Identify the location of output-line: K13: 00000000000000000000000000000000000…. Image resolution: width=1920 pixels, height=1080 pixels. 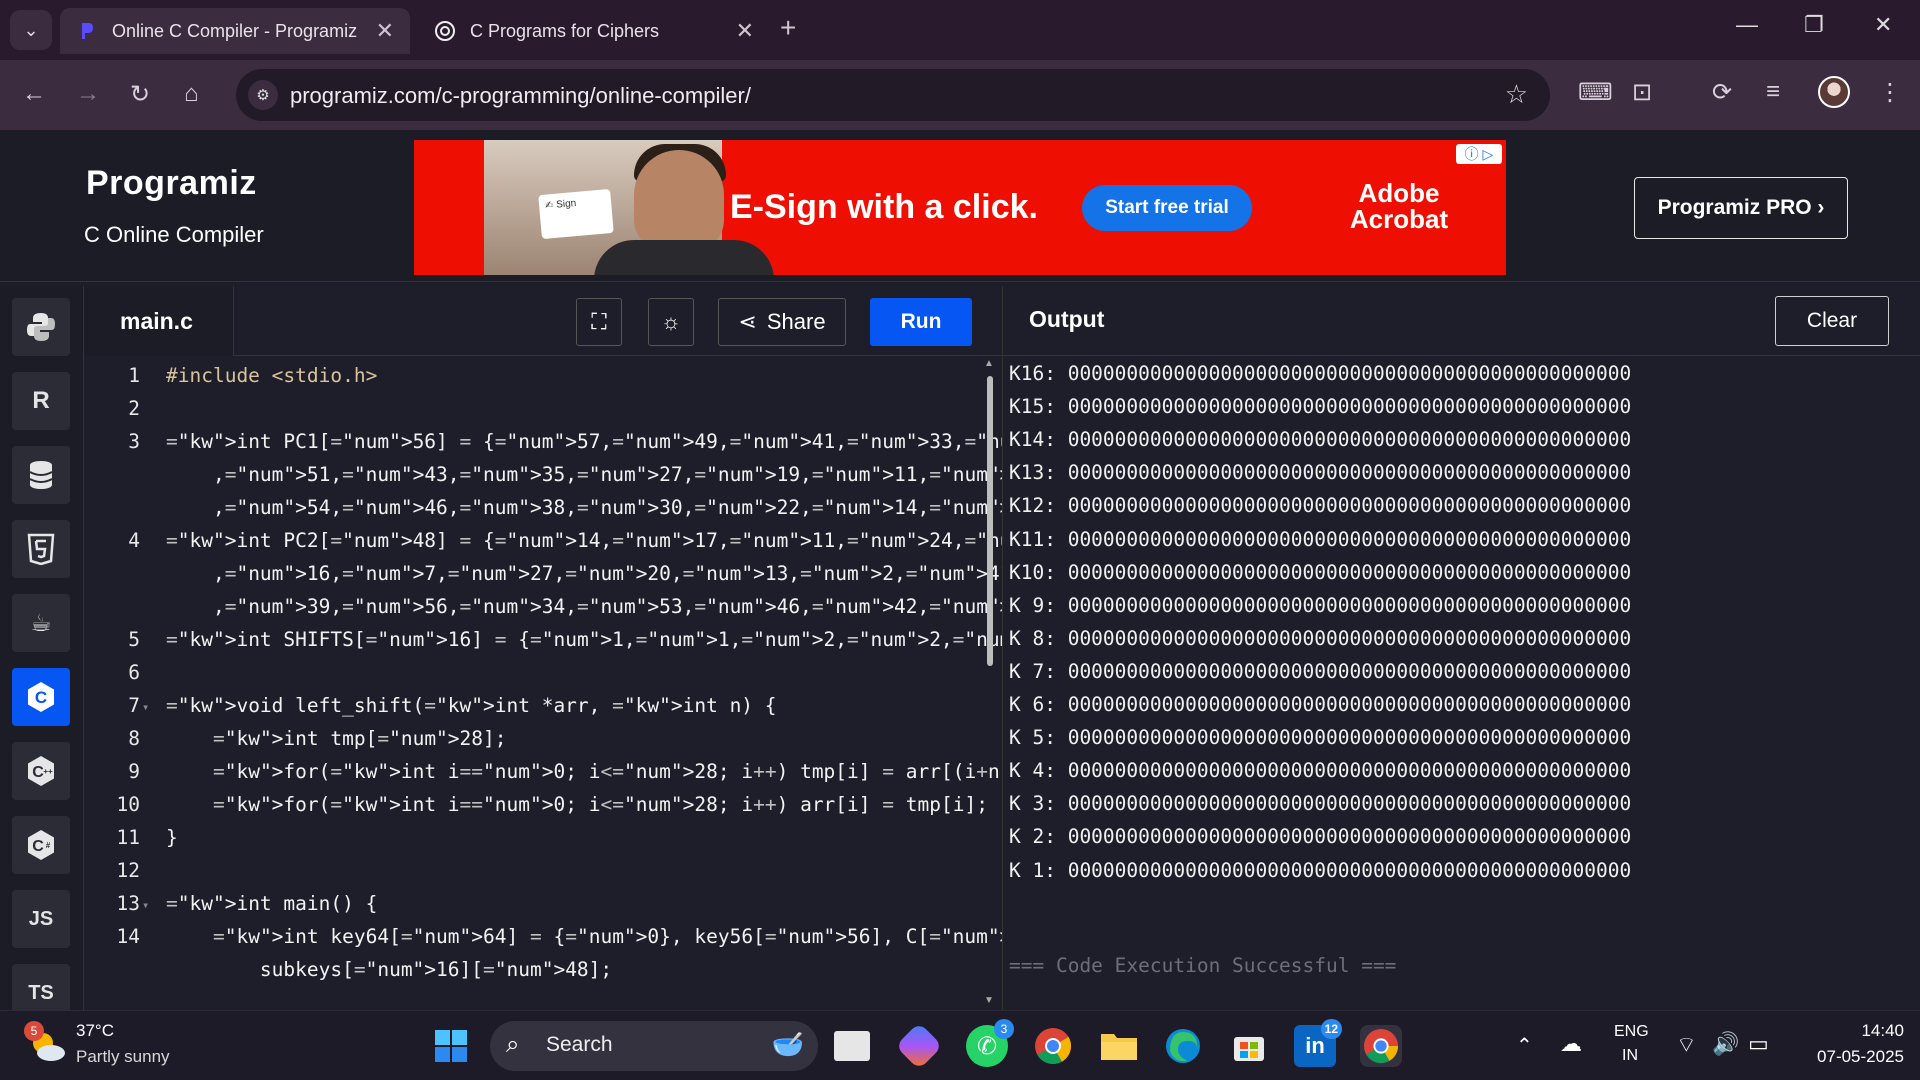
(1320, 473).